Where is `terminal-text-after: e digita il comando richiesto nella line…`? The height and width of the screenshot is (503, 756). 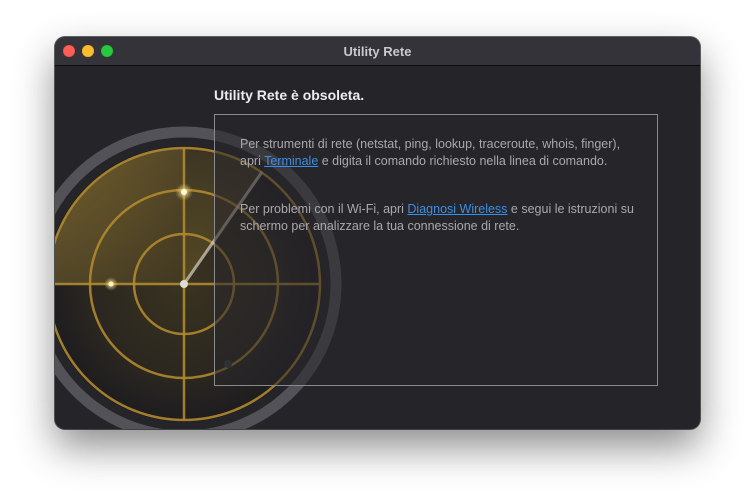 terminal-text-after: e digita il comando richiesto nella line… is located at coordinates (463, 160).